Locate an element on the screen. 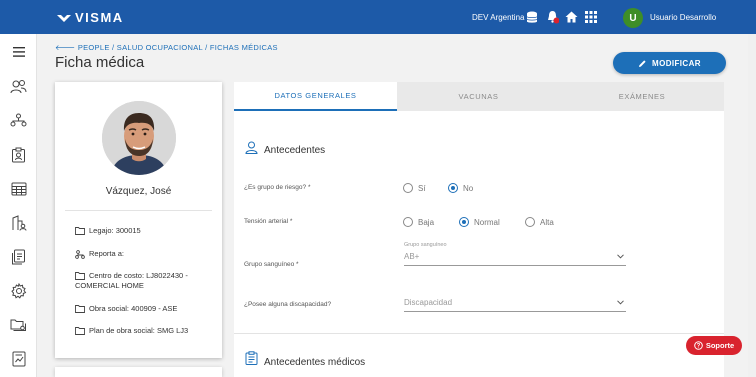  centro-costo-line2: COMERCIAL HOME is located at coordinates (109, 285).